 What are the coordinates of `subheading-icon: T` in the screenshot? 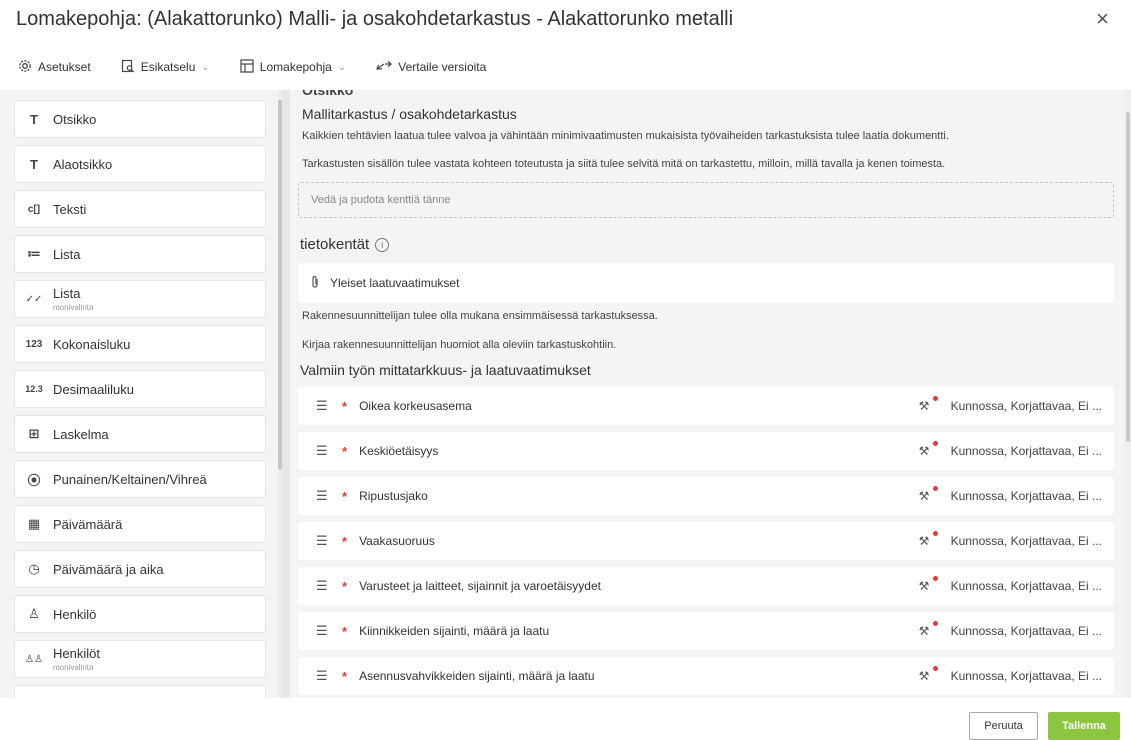 It's located at (34, 164).